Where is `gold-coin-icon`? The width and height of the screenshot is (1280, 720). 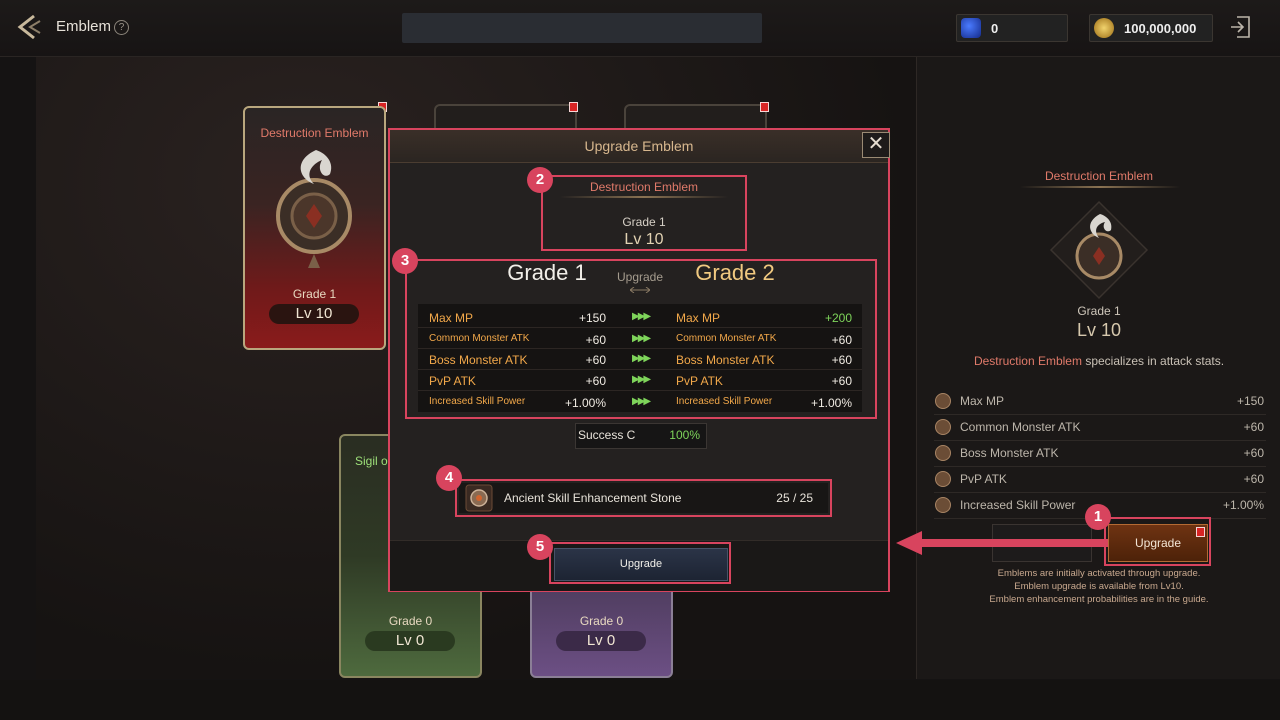 gold-coin-icon is located at coordinates (1104, 28).